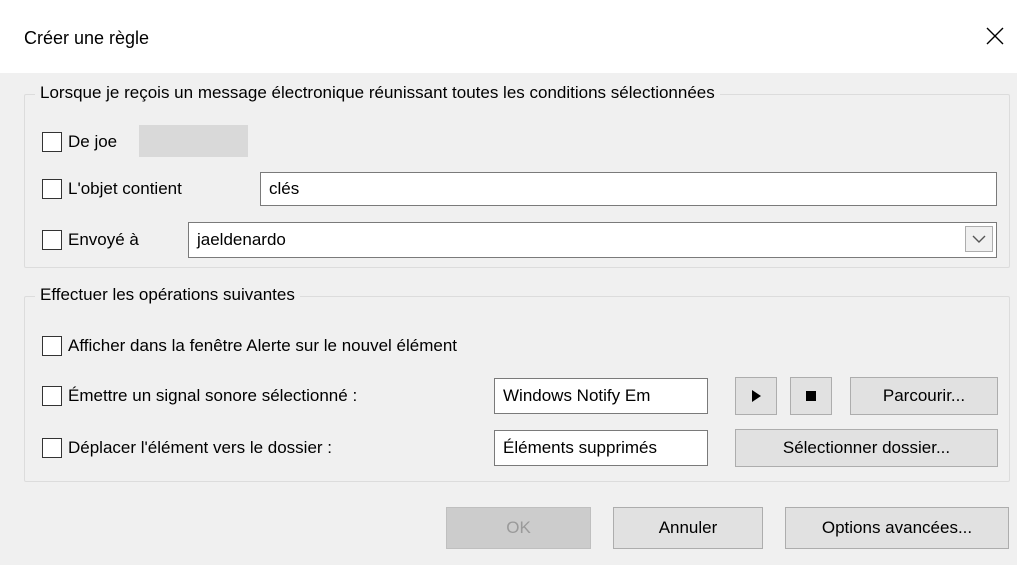  I want to click on dialog-title: Créer une règle, so click(87, 38).